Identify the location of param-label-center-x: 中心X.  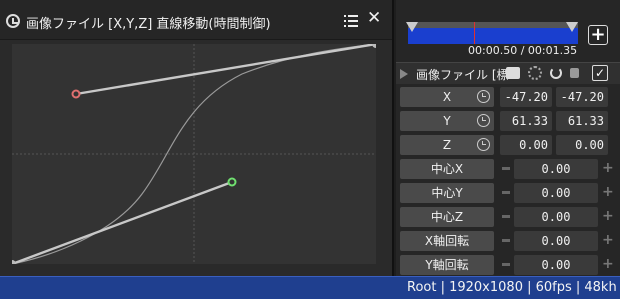
(447, 169).